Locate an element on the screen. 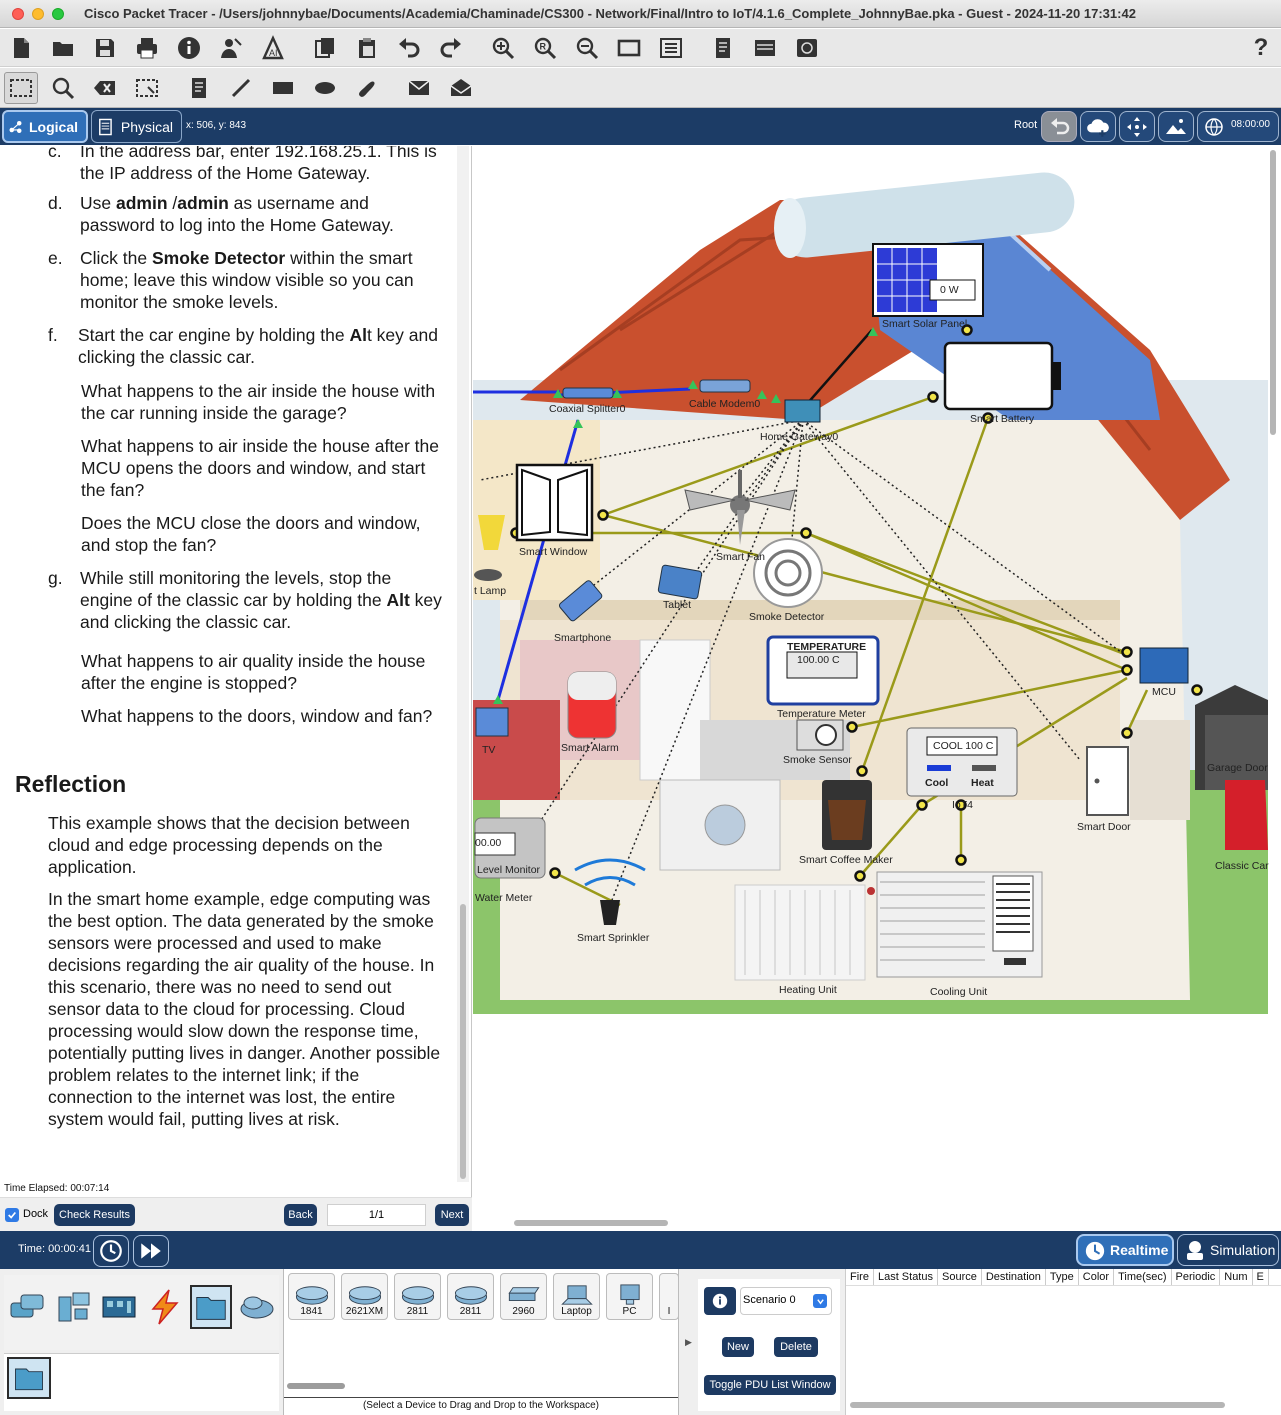 The height and width of the screenshot is (1415, 1281). select-tool-icon is located at coordinates (21, 88).